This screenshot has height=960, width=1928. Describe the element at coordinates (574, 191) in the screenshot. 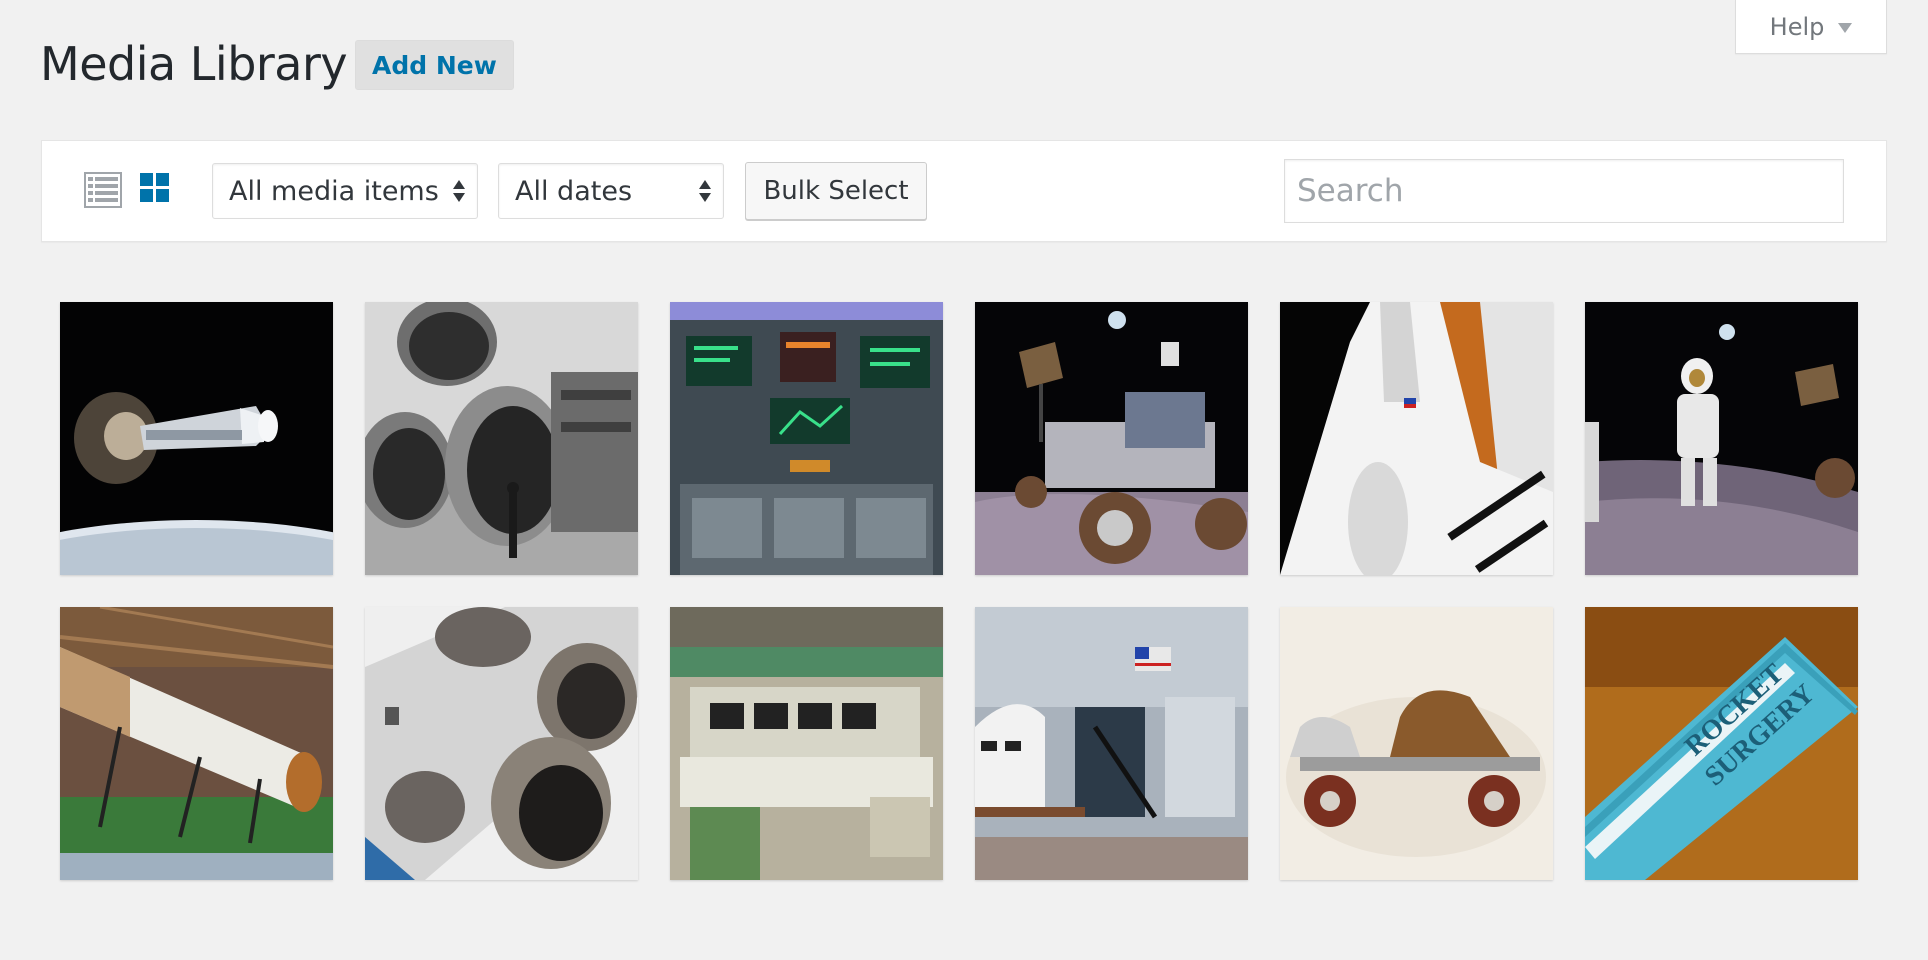

I see `date-value: All dates` at that location.